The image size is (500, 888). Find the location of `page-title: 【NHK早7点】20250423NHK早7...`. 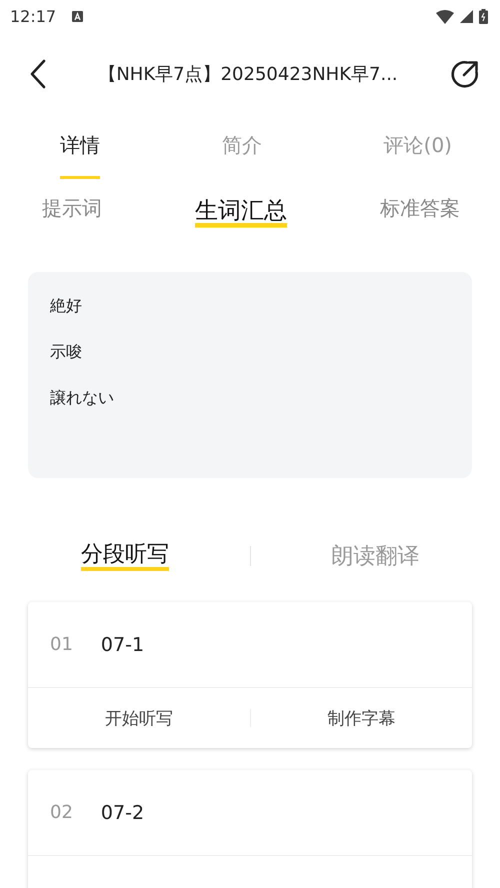

page-title: 【NHK早7点】20250423NHK早7... is located at coordinates (248, 74).